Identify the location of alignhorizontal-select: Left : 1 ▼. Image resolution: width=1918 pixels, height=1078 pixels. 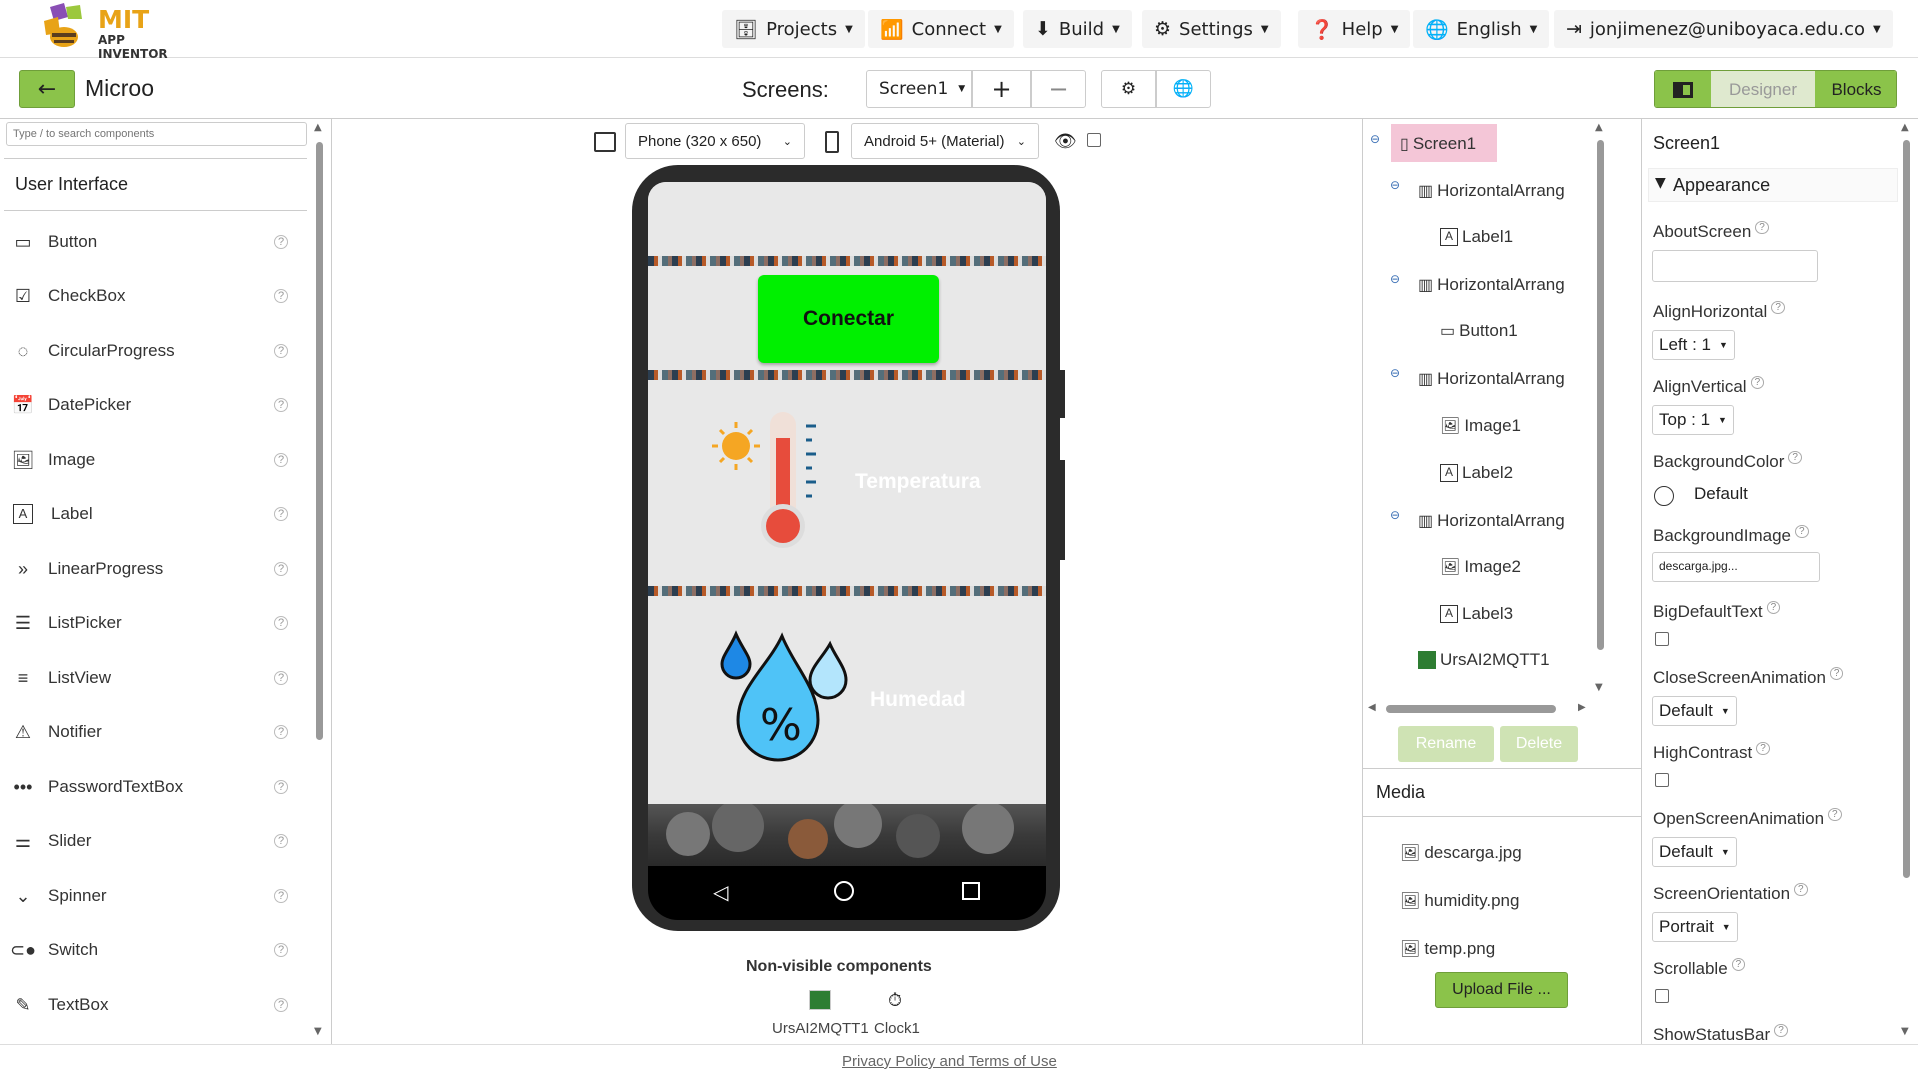
(1693, 345).